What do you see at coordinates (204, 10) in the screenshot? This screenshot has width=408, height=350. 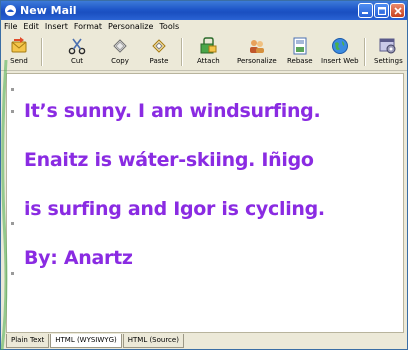 I see `title-bar: New Mail` at bounding box center [204, 10].